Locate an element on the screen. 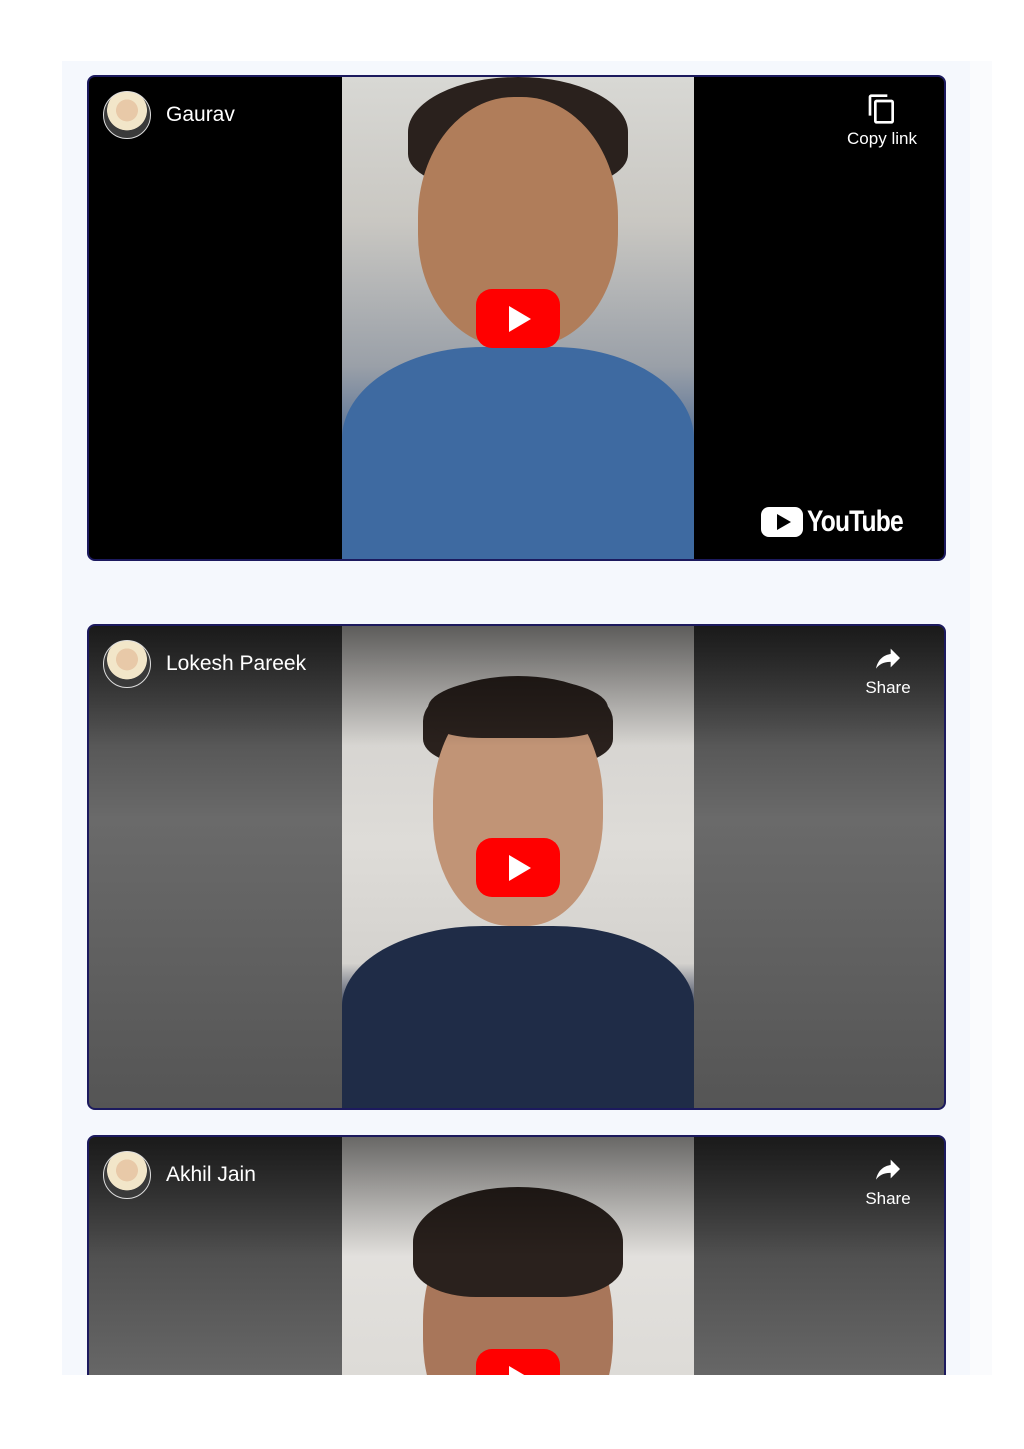 The height and width of the screenshot is (1449, 1024). copy-link-button: Copy link is located at coordinates (882, 121).